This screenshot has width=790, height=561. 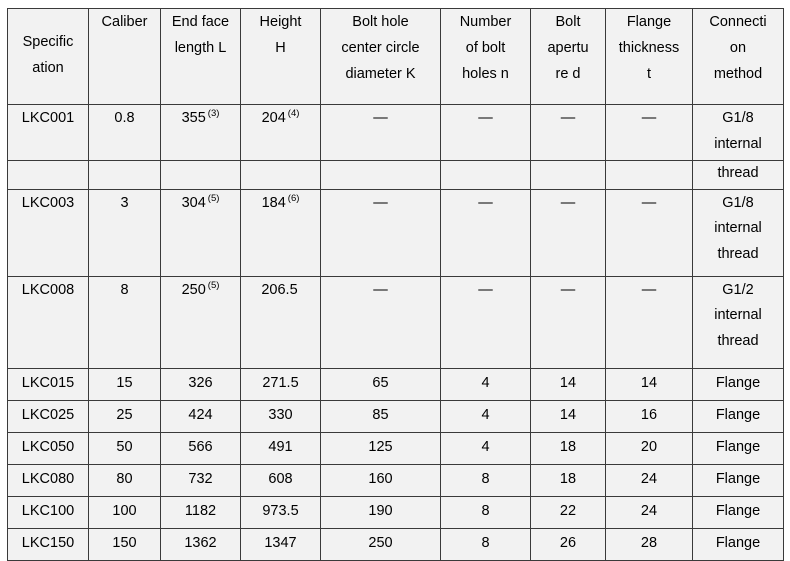 What do you see at coordinates (649, 174) in the screenshot?
I see `cell-flange-thickness` at bounding box center [649, 174].